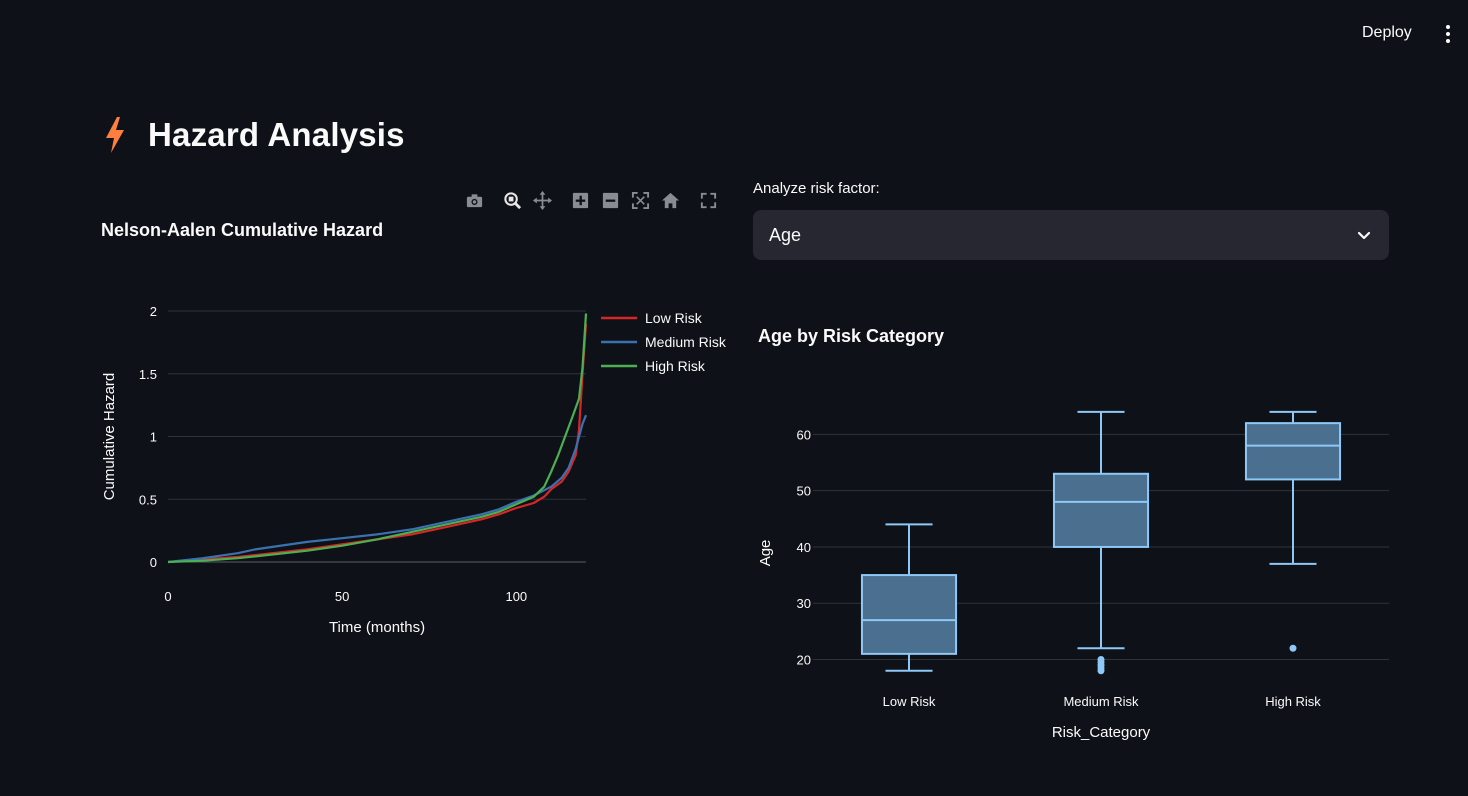  I want to click on camera-icon, so click(474, 200).